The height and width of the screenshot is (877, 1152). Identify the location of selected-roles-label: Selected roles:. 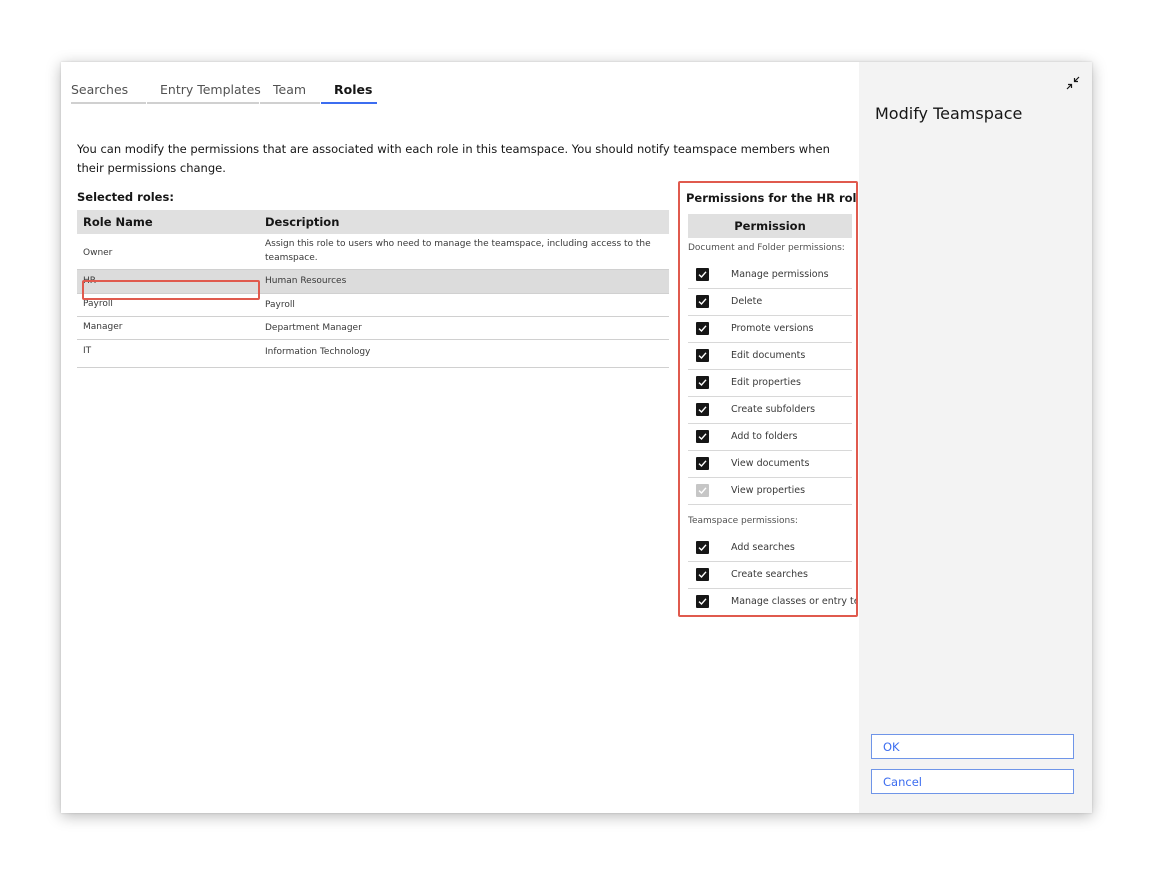
(125, 197).